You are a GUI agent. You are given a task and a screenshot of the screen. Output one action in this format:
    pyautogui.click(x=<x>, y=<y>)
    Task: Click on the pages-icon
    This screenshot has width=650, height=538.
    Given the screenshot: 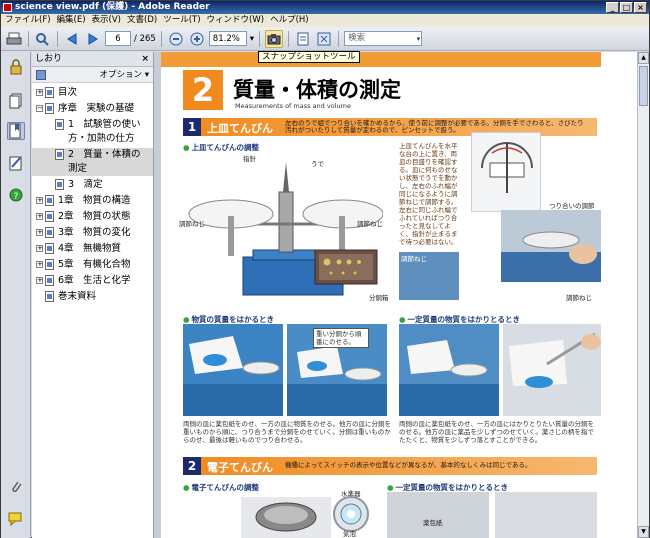 What is the action you would take?
    pyautogui.click(x=16, y=101)
    